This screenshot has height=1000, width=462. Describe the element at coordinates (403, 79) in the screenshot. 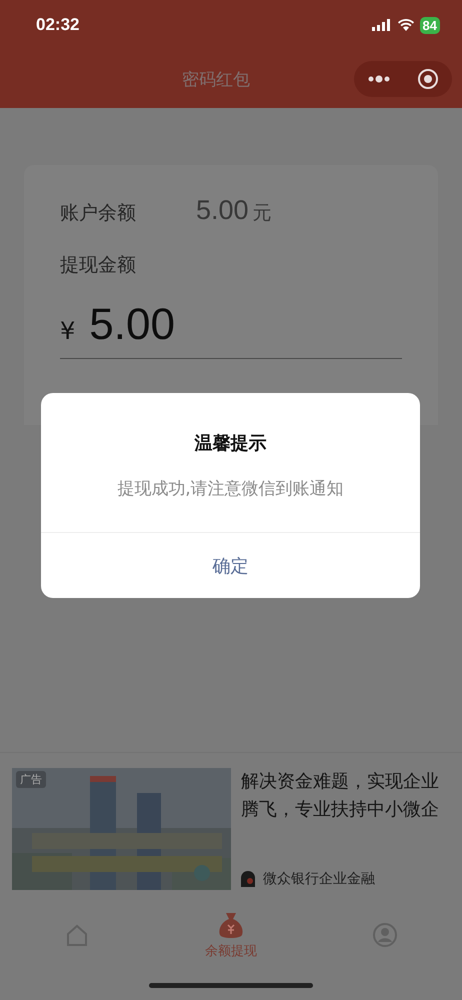

I see `capsule-menu` at that location.